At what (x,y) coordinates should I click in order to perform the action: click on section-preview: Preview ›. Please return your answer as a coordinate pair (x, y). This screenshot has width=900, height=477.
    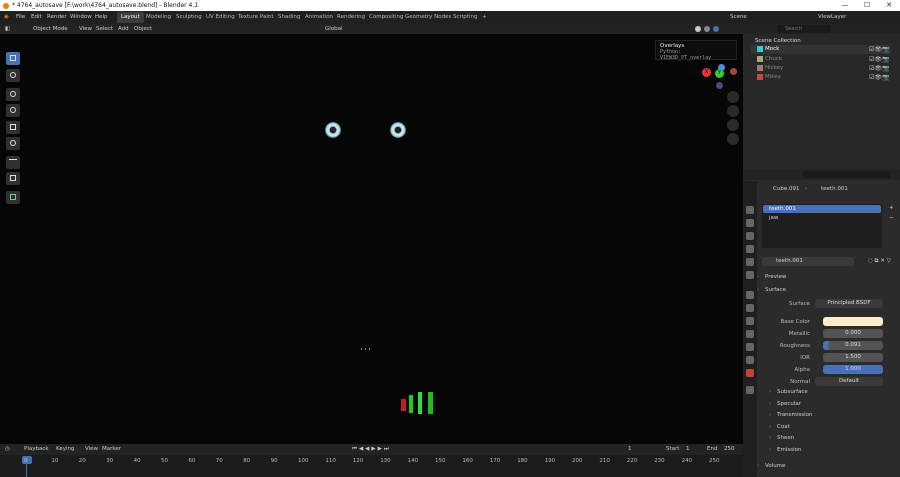
    Looking at the image, I should click on (771, 277).